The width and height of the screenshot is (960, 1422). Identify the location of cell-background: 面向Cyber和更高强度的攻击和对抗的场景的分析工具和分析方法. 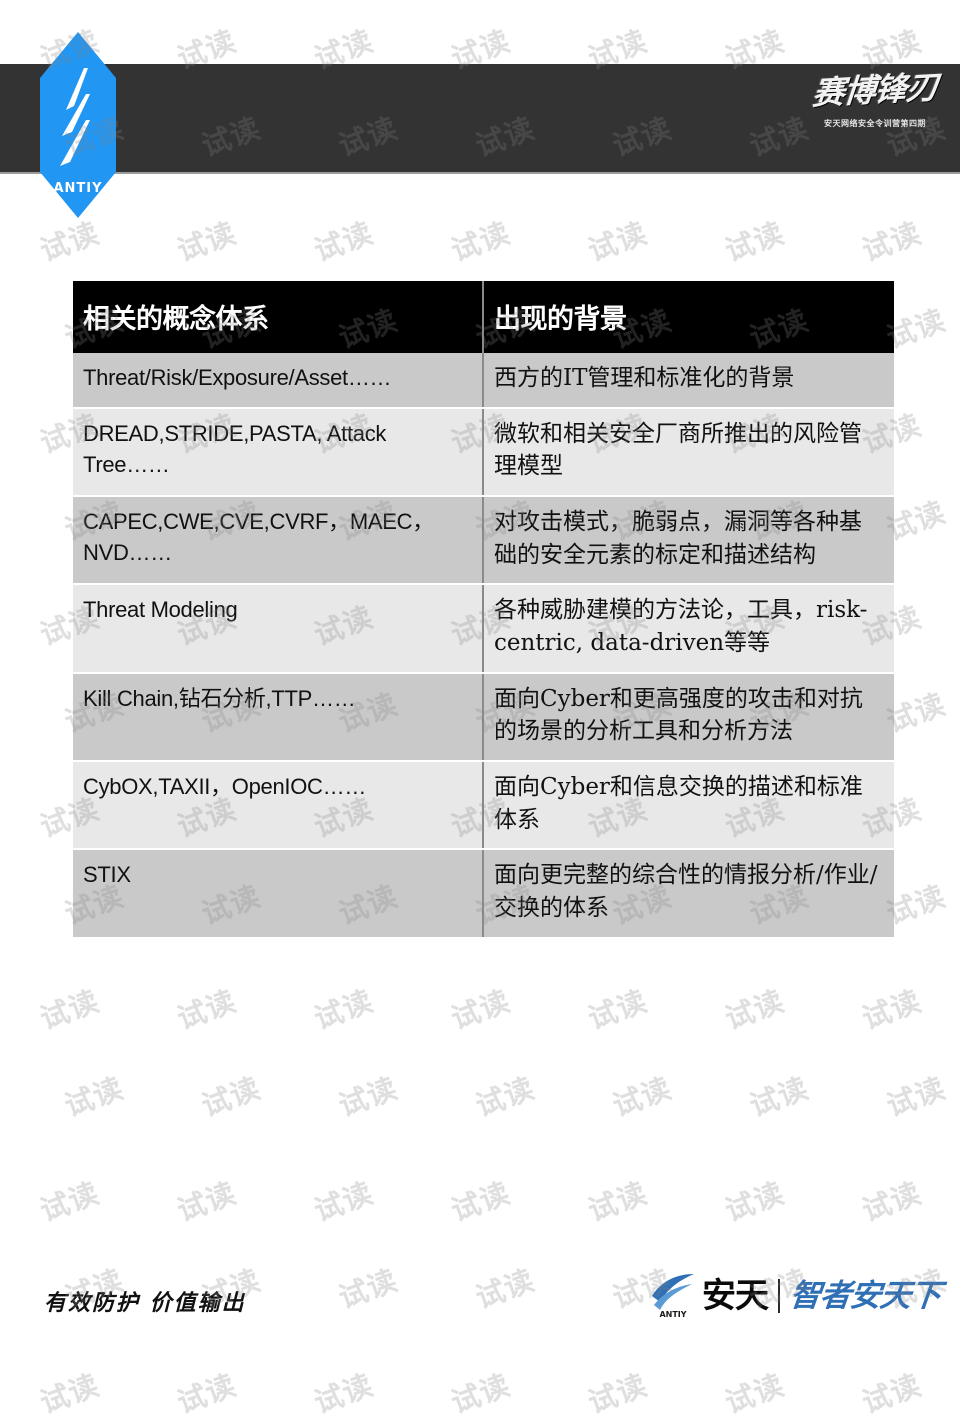
(688, 717).